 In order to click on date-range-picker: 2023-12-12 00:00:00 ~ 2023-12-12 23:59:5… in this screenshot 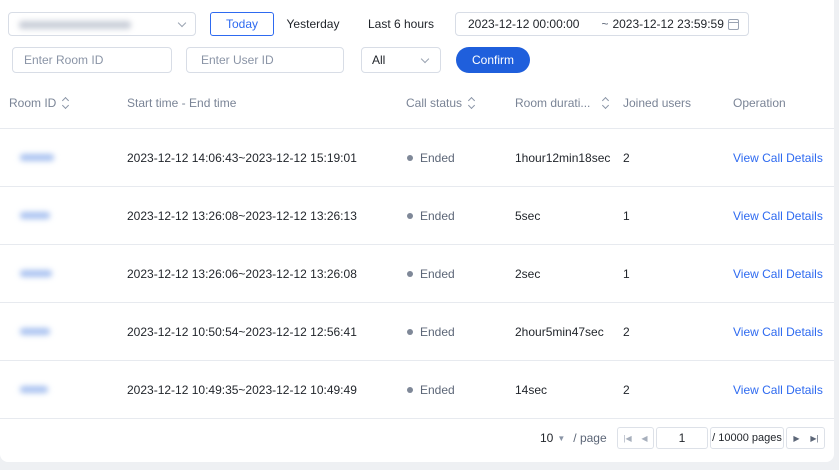, I will do `click(602, 24)`.